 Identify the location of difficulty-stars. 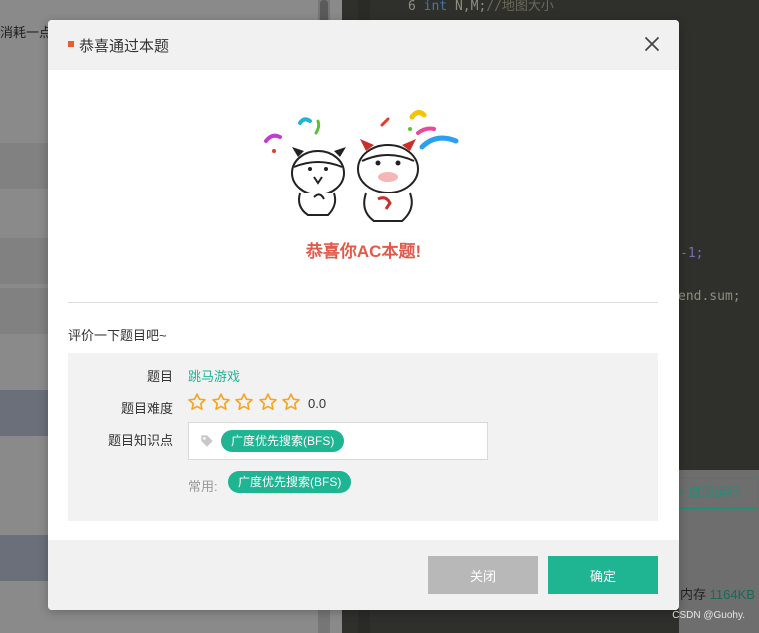
(246, 402).